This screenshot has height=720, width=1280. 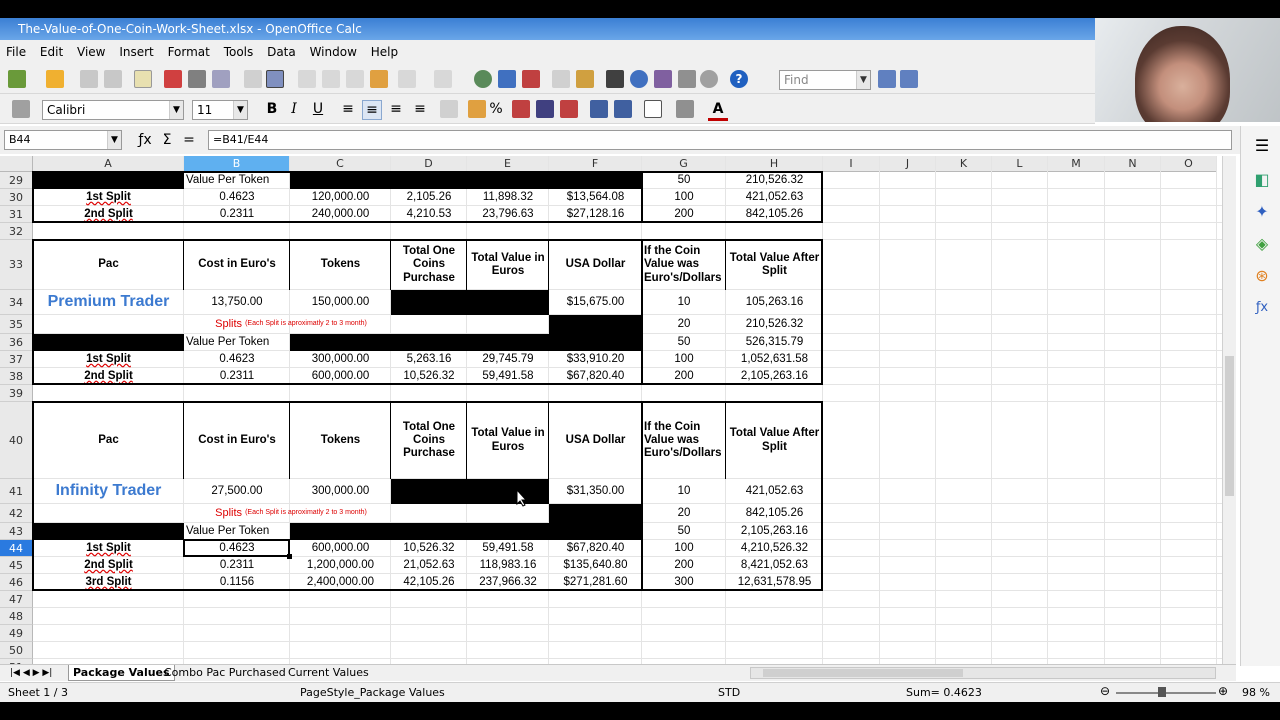 I want to click on cell-b43: Value Per Token, so click(x=237, y=531).